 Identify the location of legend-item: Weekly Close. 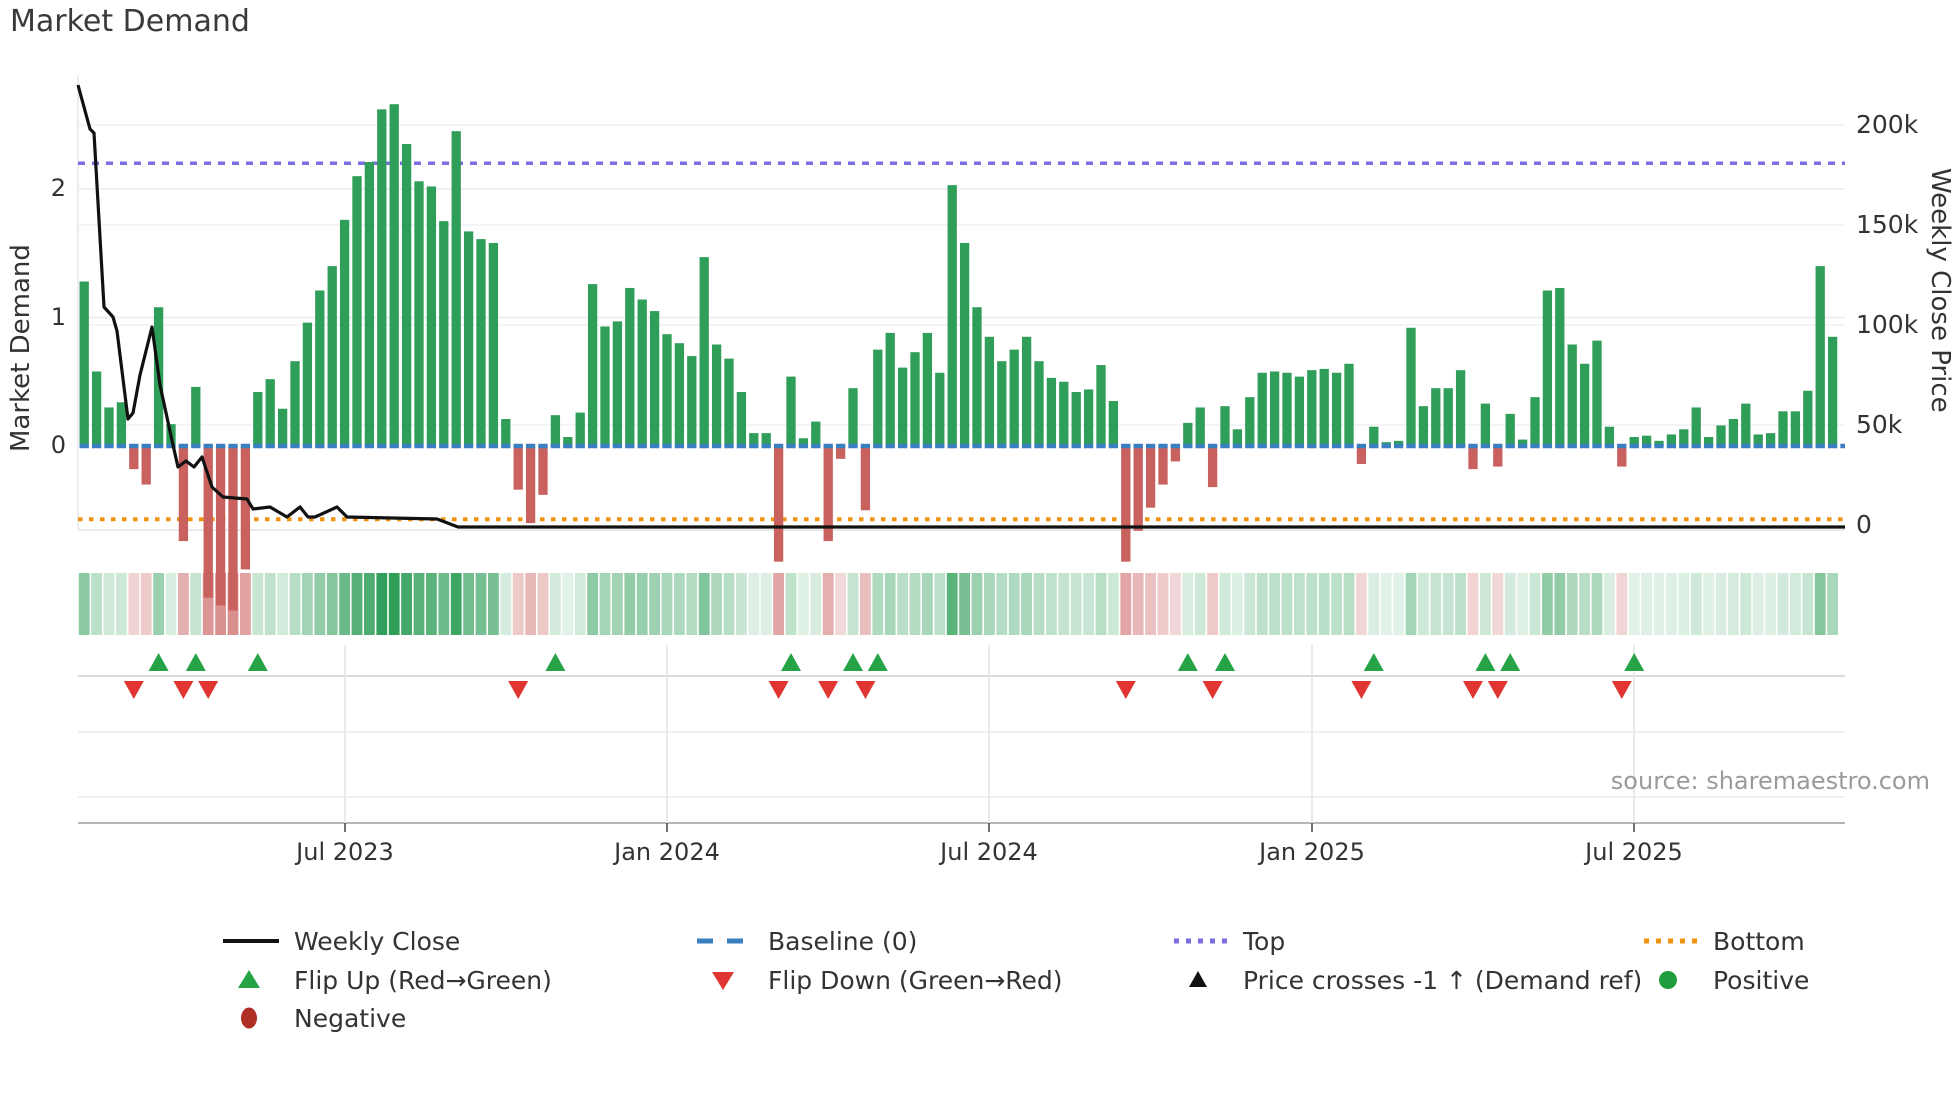
(340, 941).